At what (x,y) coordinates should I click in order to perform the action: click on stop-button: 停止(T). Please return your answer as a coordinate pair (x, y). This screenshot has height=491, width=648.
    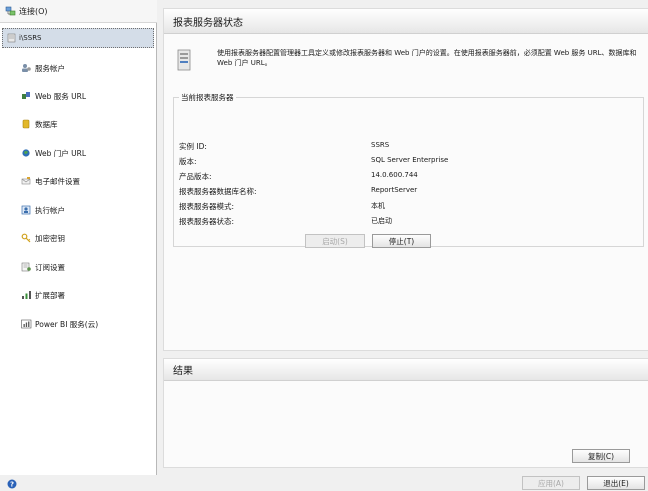
    Looking at the image, I should click on (401, 241).